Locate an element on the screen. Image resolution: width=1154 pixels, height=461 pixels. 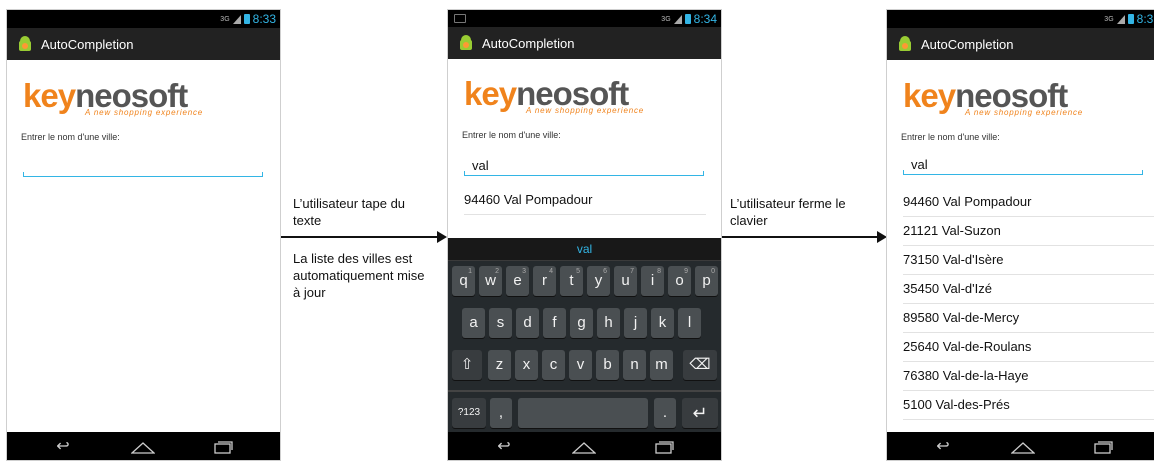
shift-key: ⇧ is located at coordinates (467, 365).